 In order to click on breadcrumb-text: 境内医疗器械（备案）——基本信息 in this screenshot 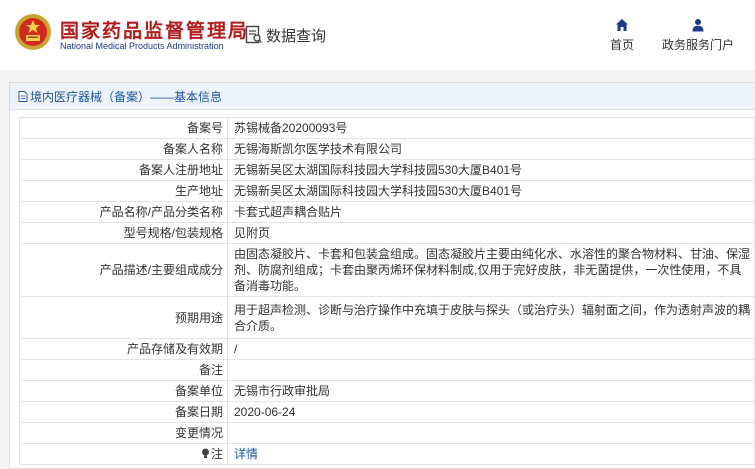, I will do `click(126, 96)`.